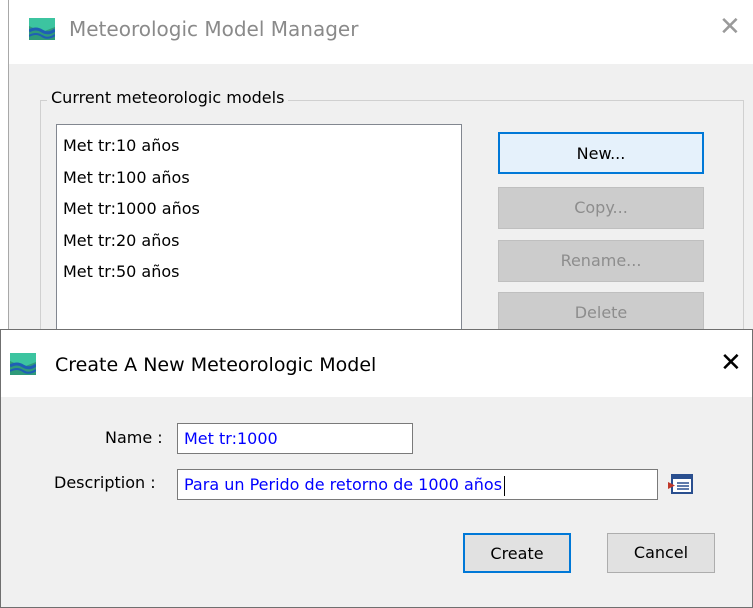  Describe the element at coordinates (505, 485) in the screenshot. I see `text-caret` at that location.